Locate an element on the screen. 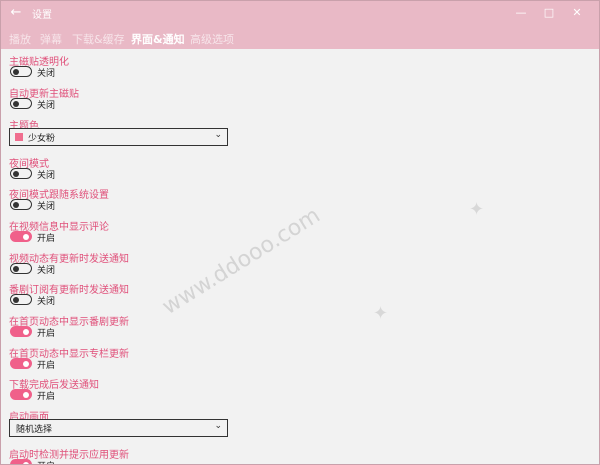  tab-playback: 播放 is located at coordinates (20, 39).